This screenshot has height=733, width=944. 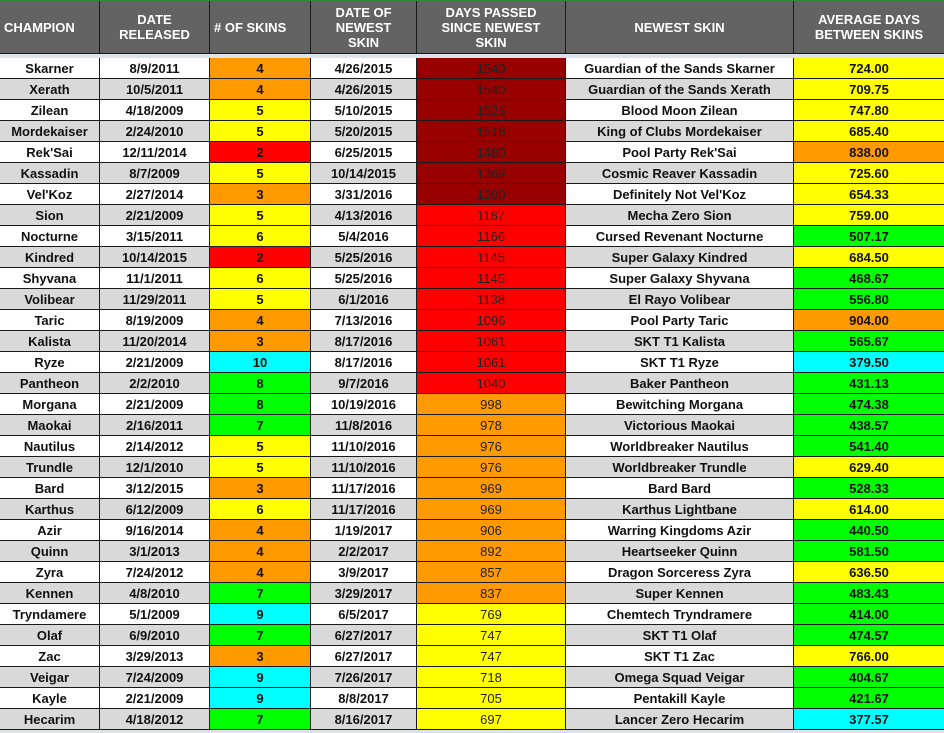 What do you see at coordinates (155, 719) in the screenshot?
I see `cell-date-released: 4/18/2012` at bounding box center [155, 719].